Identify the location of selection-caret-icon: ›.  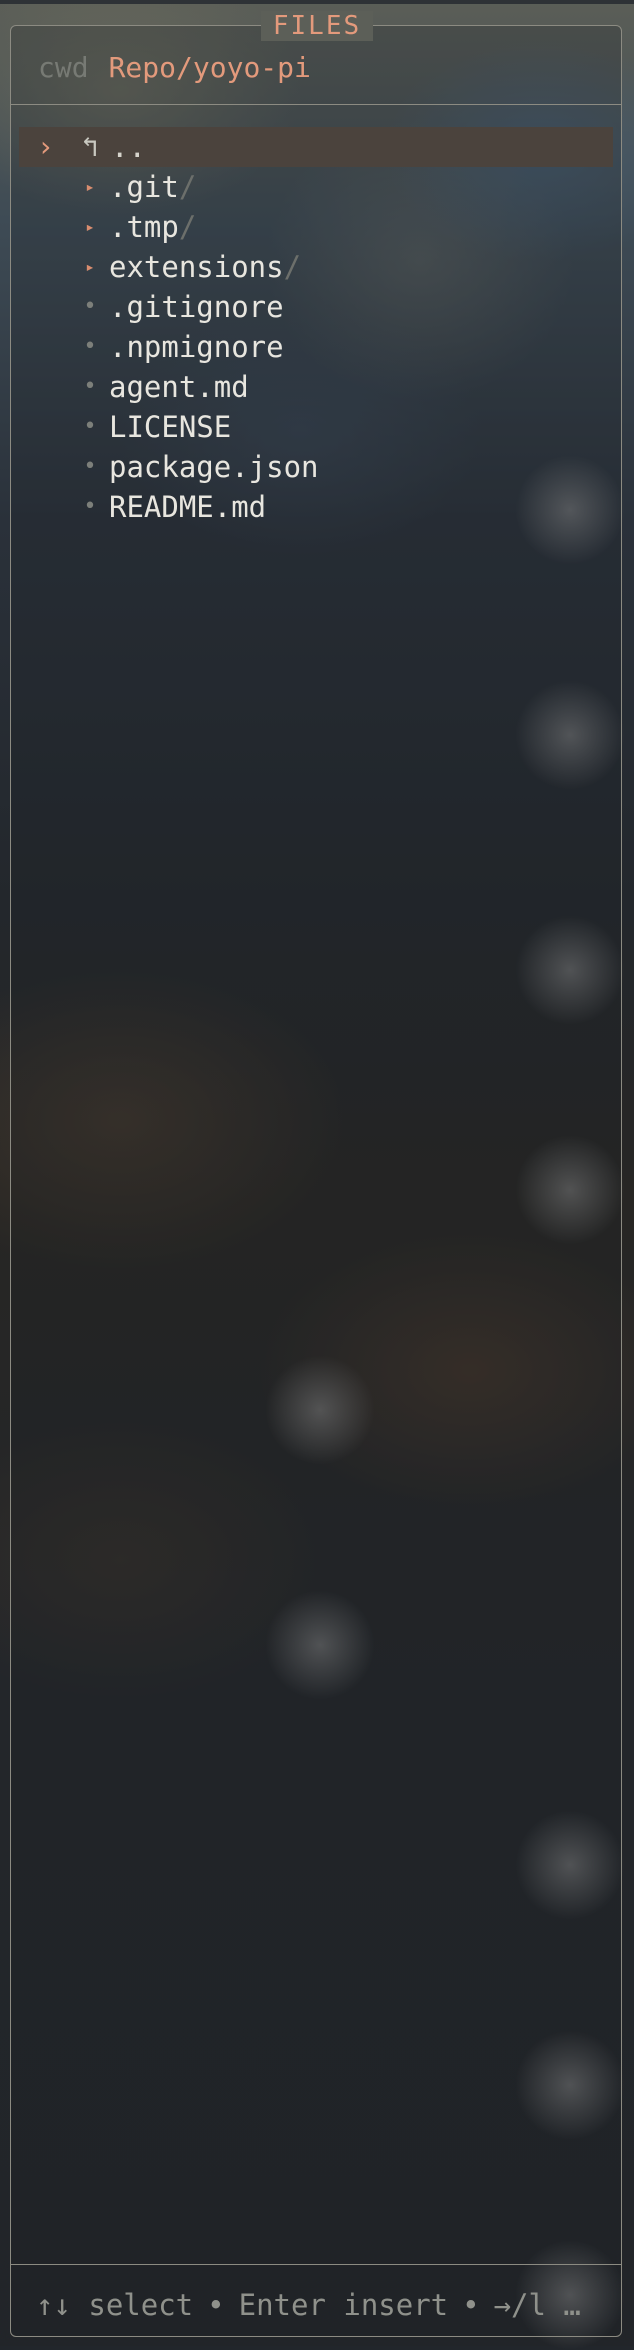
(45, 146).